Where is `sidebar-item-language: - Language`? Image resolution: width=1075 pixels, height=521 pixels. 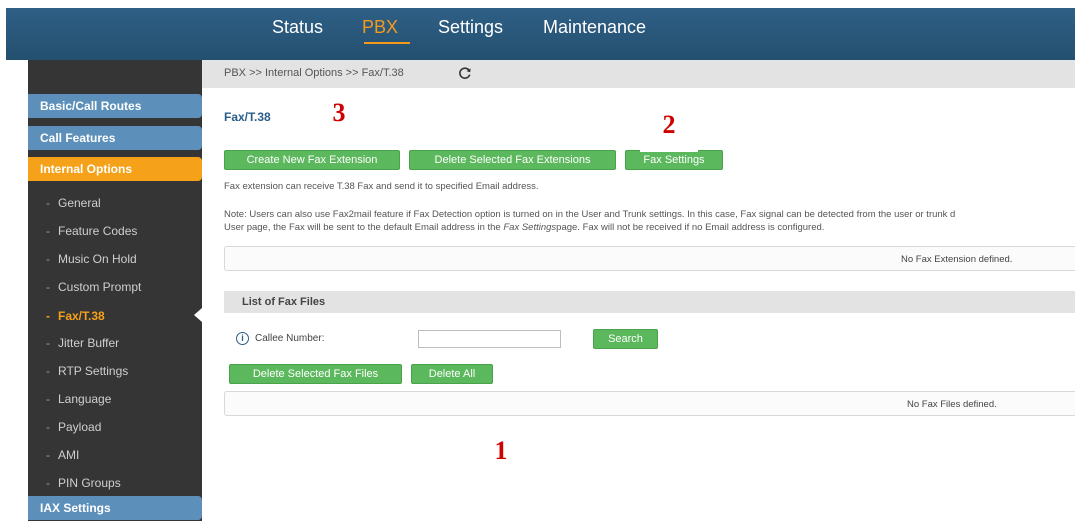 sidebar-item-language: - Language is located at coordinates (78, 399).